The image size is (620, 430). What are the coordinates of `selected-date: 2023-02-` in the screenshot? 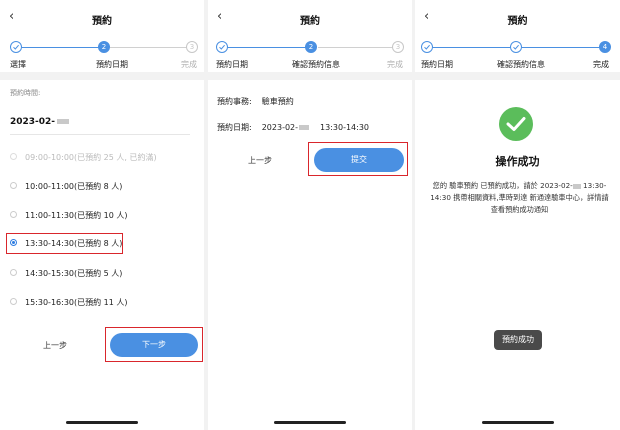 It's located at (40, 122).